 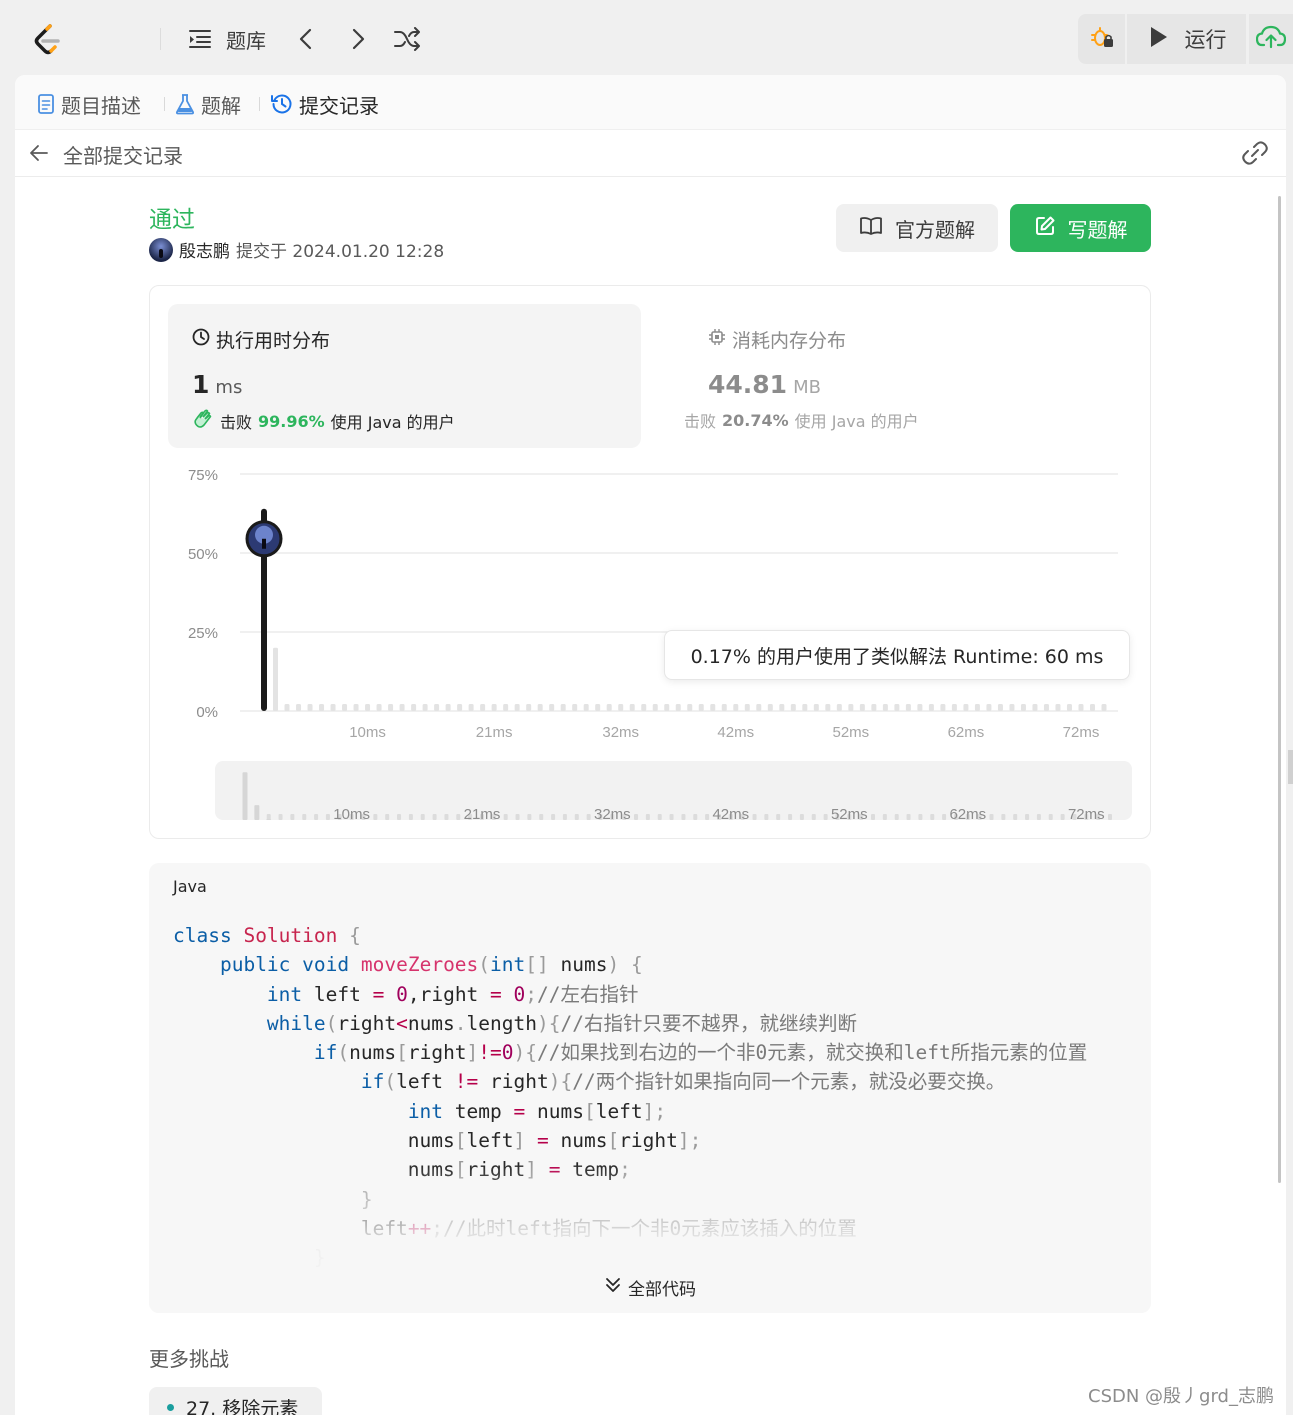 I want to click on memory-number: 44.81, so click(x=748, y=384).